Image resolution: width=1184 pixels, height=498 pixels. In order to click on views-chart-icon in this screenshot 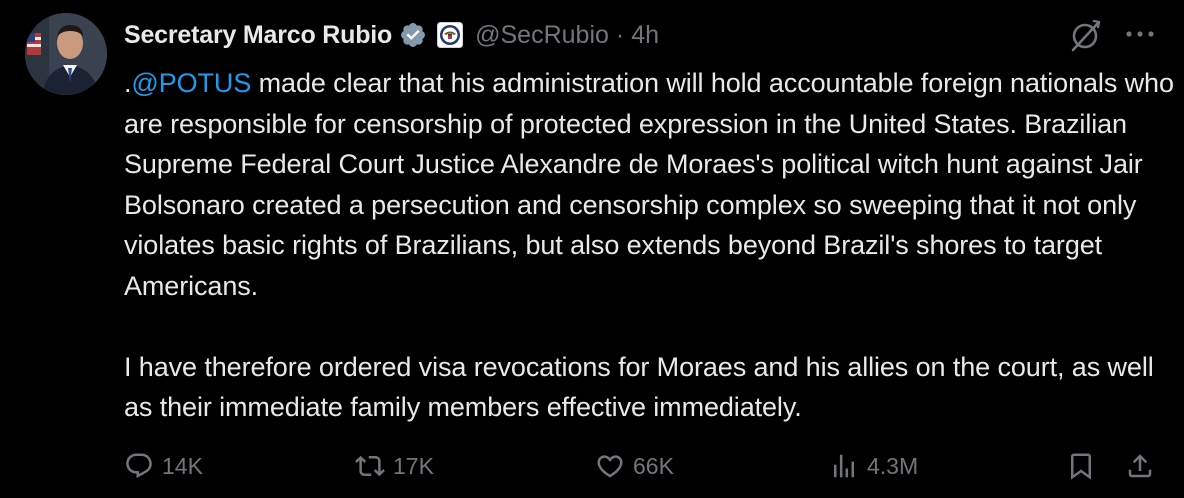, I will do `click(844, 466)`.